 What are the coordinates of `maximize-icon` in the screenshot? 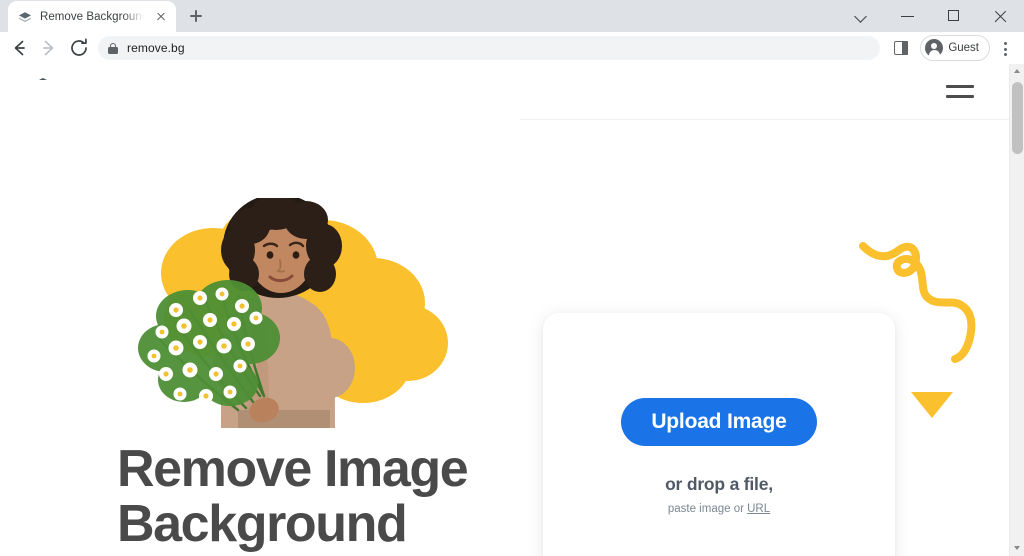 It's located at (953, 15).